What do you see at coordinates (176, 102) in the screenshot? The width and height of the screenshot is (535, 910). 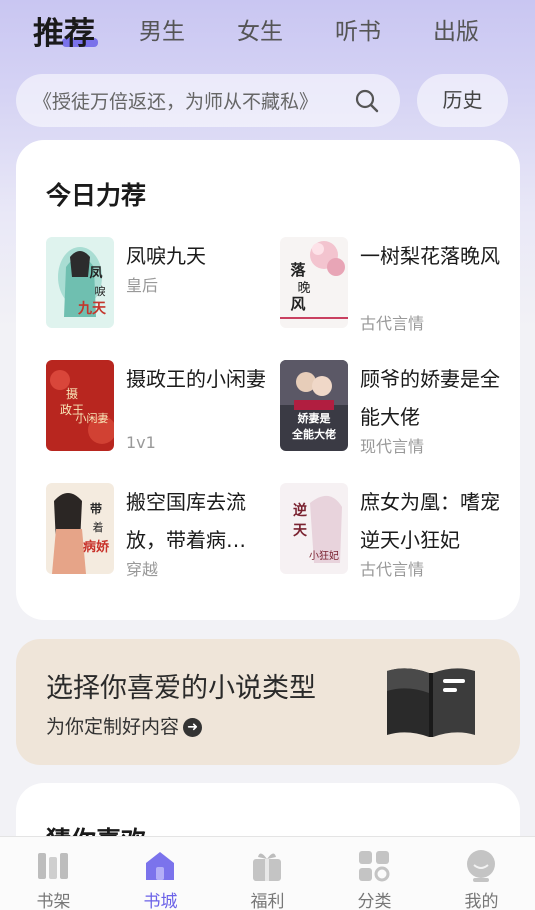 I see `search-placeholder: 《授徒万倍返还，为师从不藏私》` at bounding box center [176, 102].